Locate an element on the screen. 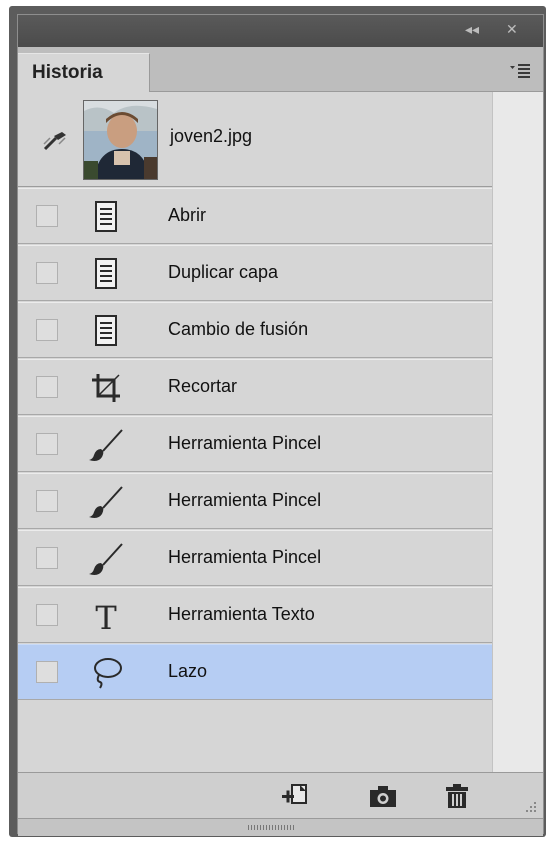 Image resolution: width=555 pixels, height=843 pixels. history-state-row: Cambio de fusión is located at coordinates (255, 330).